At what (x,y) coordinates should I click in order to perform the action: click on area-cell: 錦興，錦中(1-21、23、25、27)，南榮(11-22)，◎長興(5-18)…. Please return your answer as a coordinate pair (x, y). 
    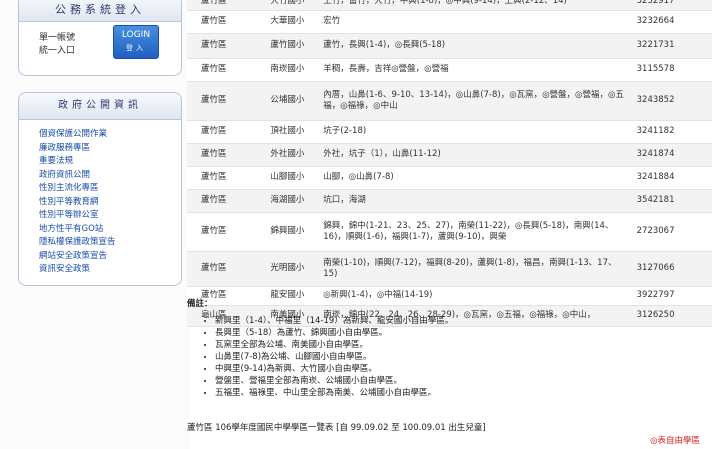
    Looking at the image, I should click on (476, 232).